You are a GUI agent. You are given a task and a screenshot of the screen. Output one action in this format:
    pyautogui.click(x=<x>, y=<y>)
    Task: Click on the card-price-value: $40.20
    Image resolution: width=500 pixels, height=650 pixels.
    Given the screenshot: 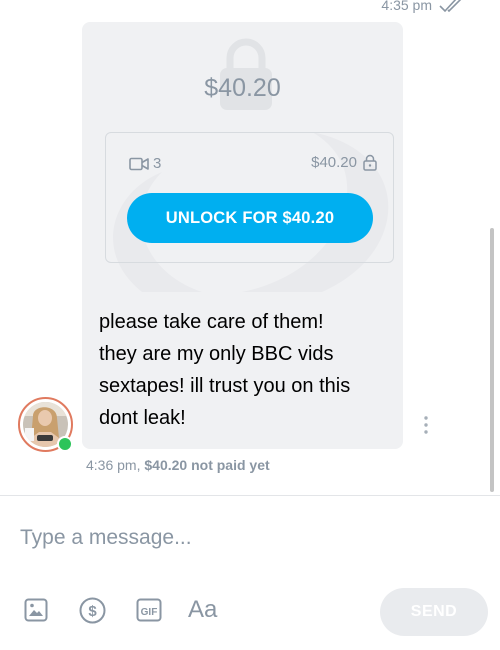 What is the action you would take?
    pyautogui.click(x=334, y=162)
    